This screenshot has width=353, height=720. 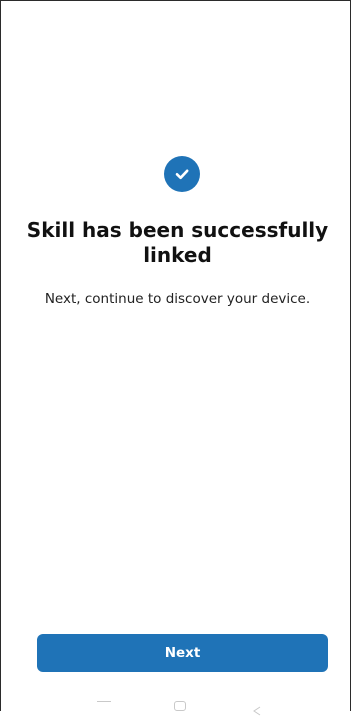 I want to click on page-title: Skill has been successfully linked, so click(x=177, y=242).